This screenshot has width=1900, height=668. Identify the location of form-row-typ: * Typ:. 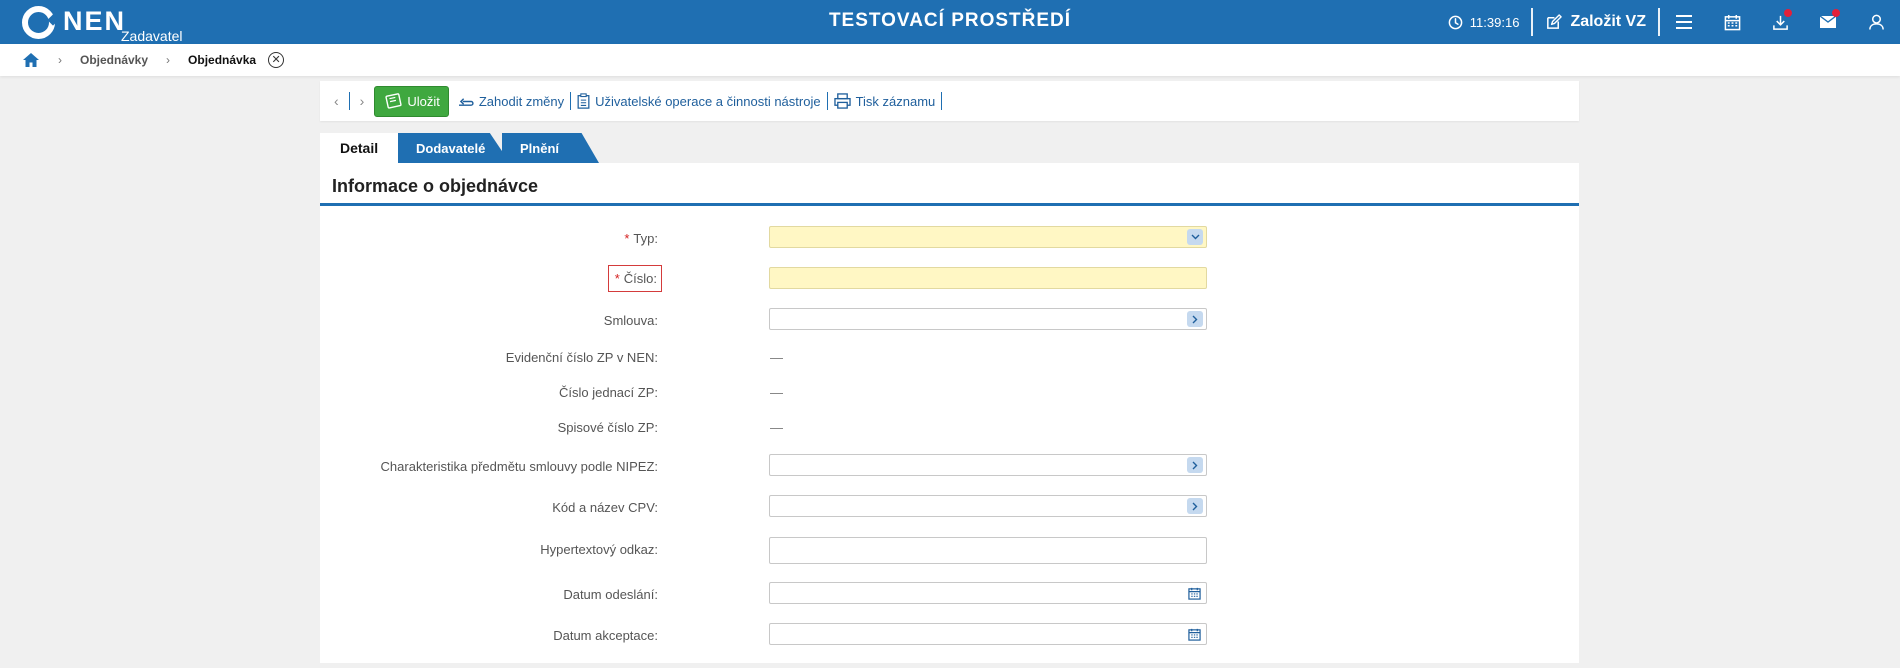
(949, 238).